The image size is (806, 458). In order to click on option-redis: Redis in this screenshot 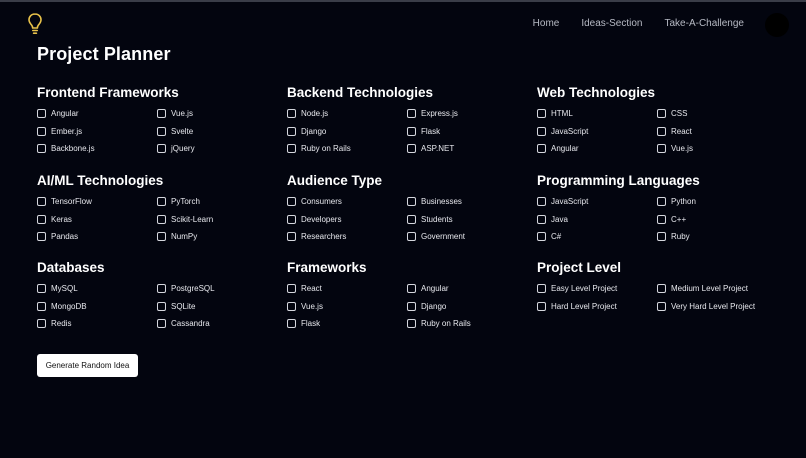, I will do `click(54, 323)`.